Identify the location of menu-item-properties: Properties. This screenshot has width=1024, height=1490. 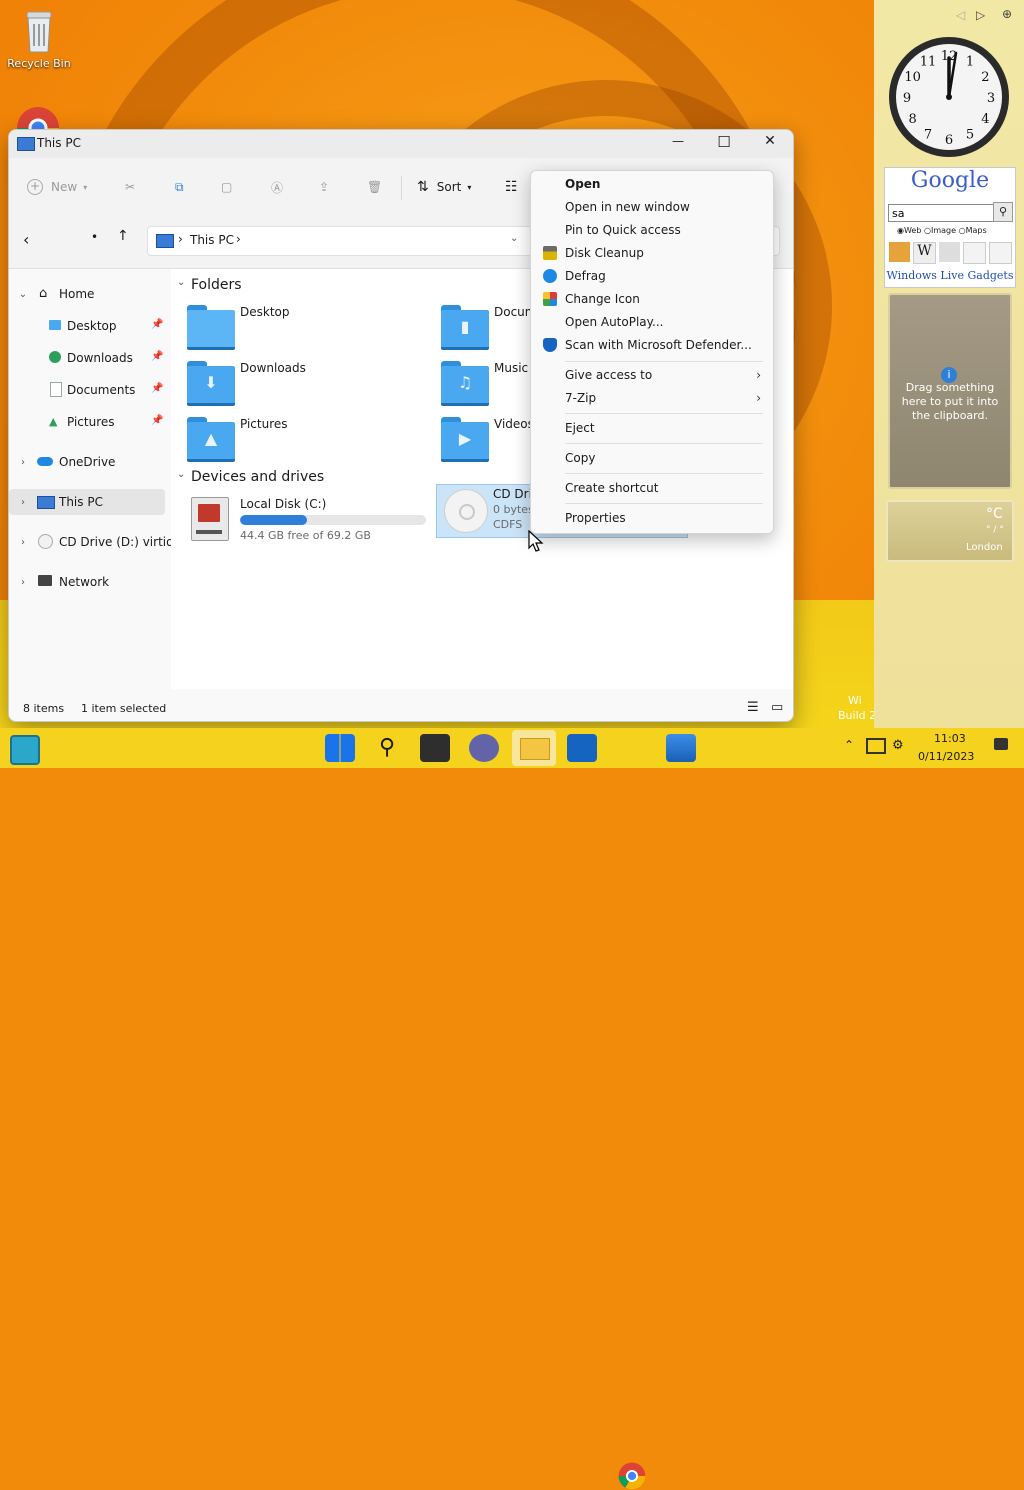
(652, 518).